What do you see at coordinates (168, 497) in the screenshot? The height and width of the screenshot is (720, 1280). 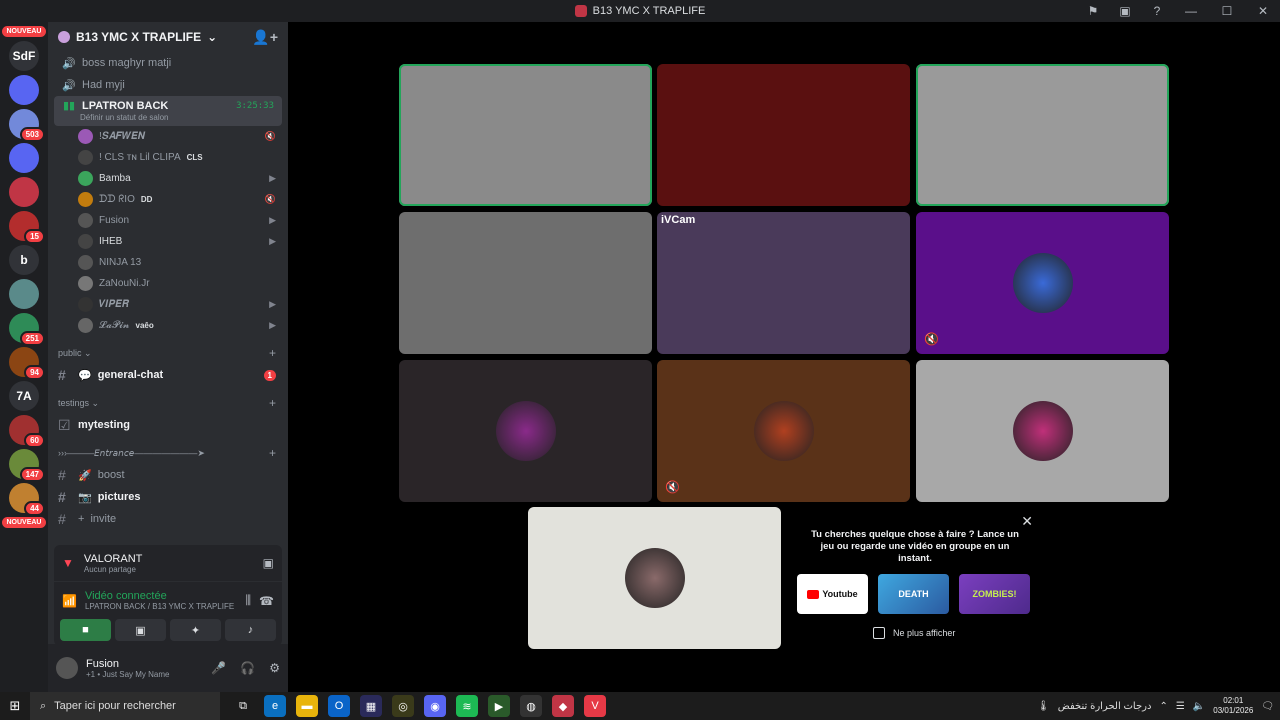 I see `channel-pictures: # 📷 pictures` at bounding box center [168, 497].